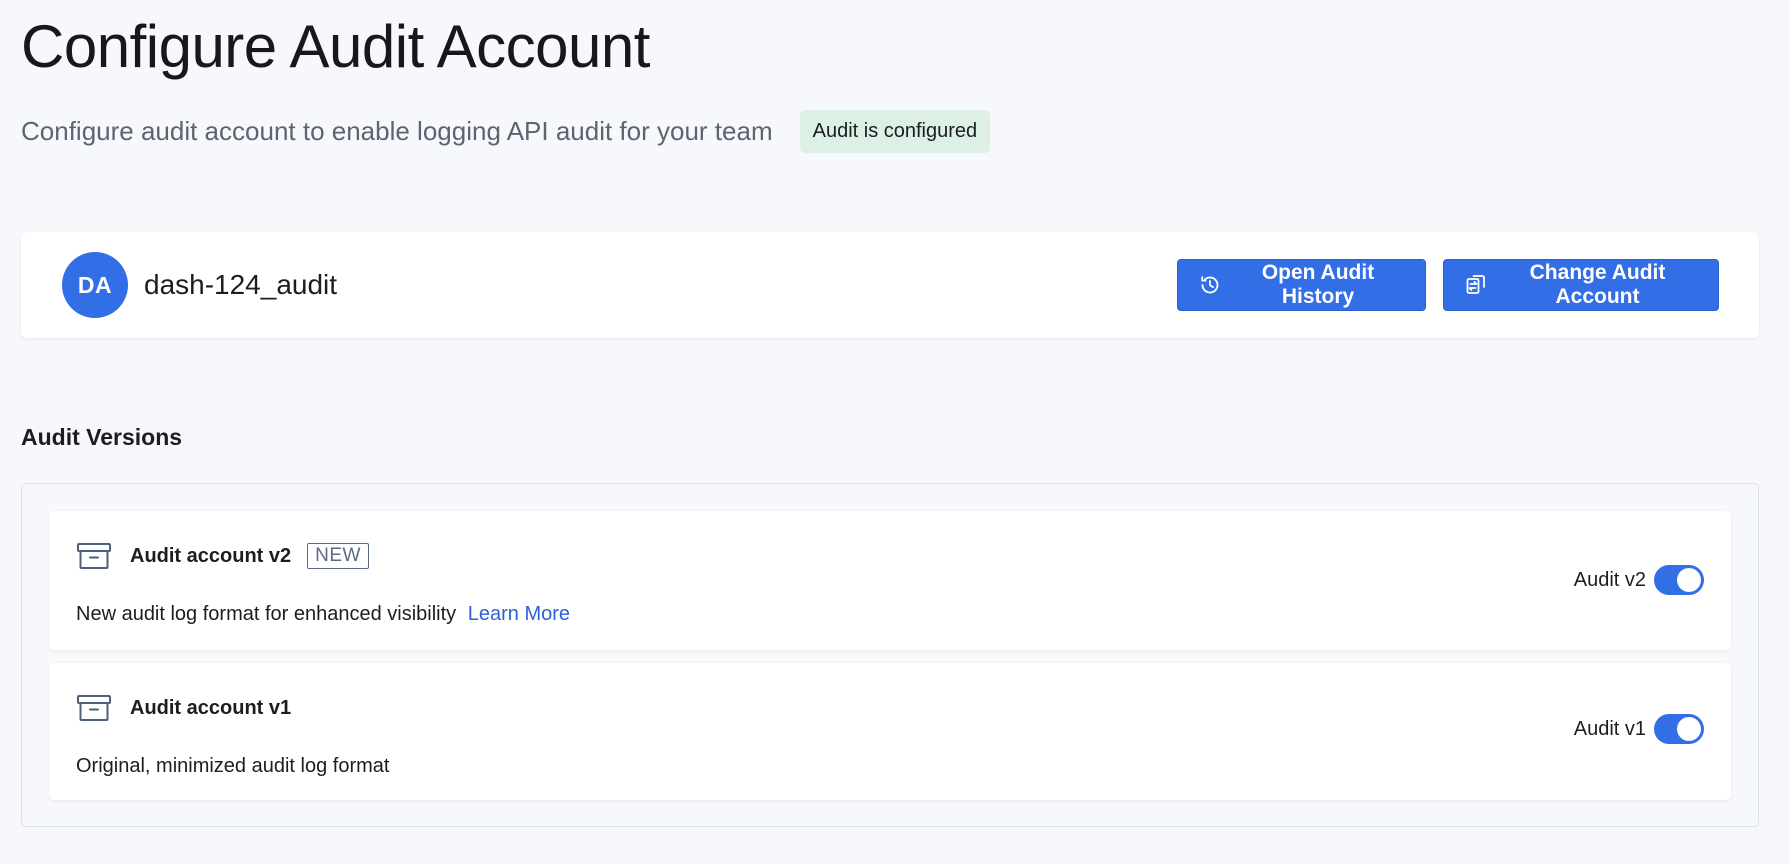 This screenshot has height=864, width=1790. I want to click on open-audit-history-button: Open Audit History, so click(1301, 285).